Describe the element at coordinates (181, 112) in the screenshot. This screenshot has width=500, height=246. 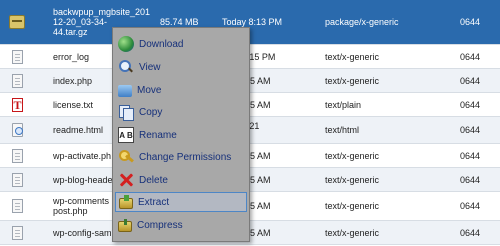
I see `menu-item-copy: Copy` at that location.